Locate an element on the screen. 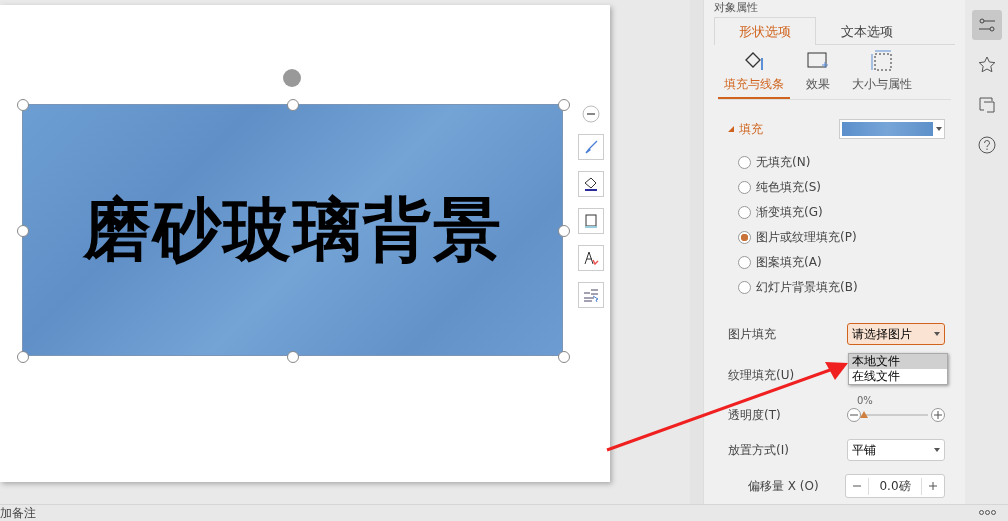 This screenshot has height=521, width=1008. offset-value: 0.0磅 is located at coordinates (895, 486).